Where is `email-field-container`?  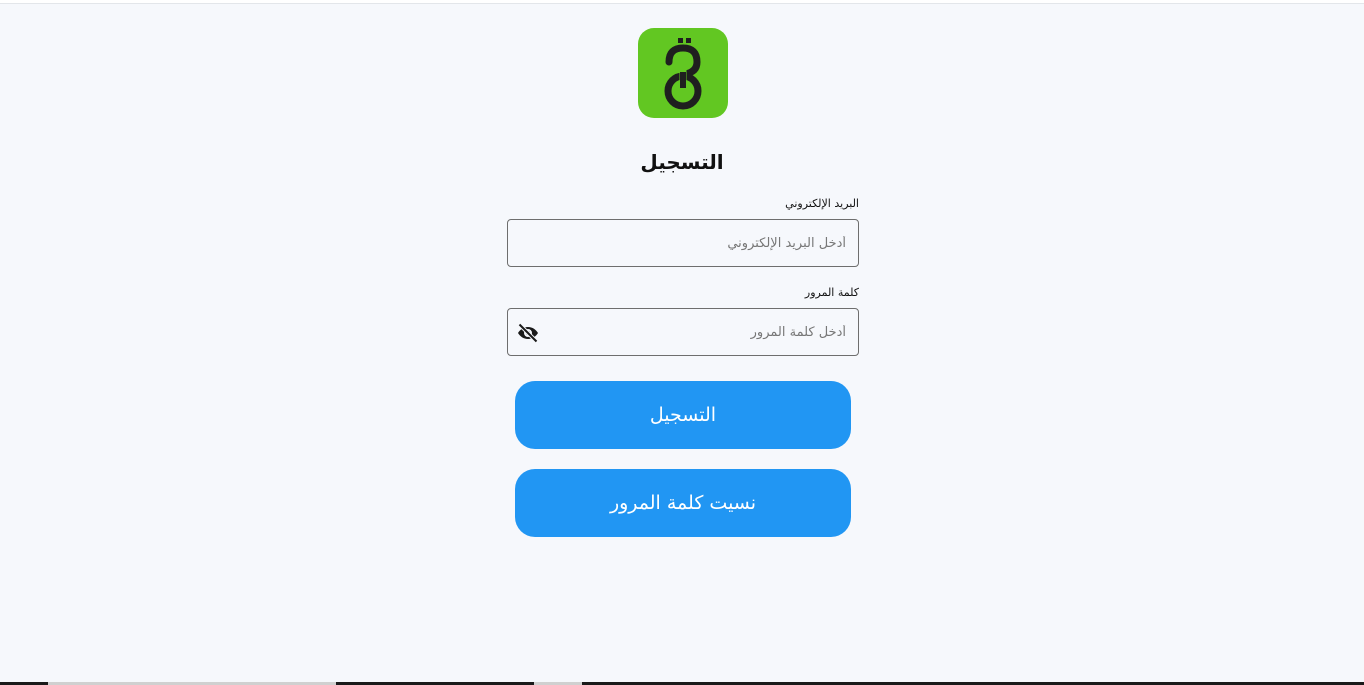
email-field-container is located at coordinates (683, 243).